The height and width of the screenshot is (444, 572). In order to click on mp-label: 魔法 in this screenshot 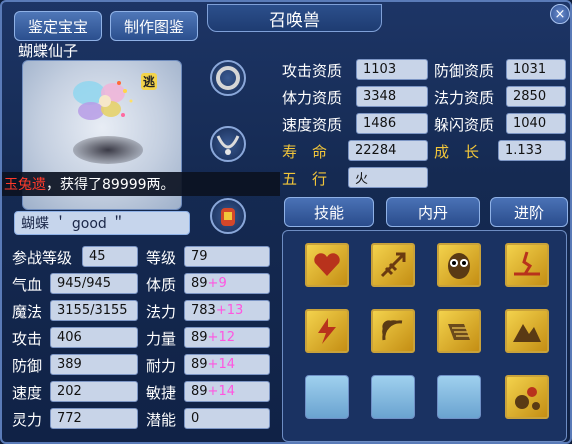, I will do `click(27, 312)`.